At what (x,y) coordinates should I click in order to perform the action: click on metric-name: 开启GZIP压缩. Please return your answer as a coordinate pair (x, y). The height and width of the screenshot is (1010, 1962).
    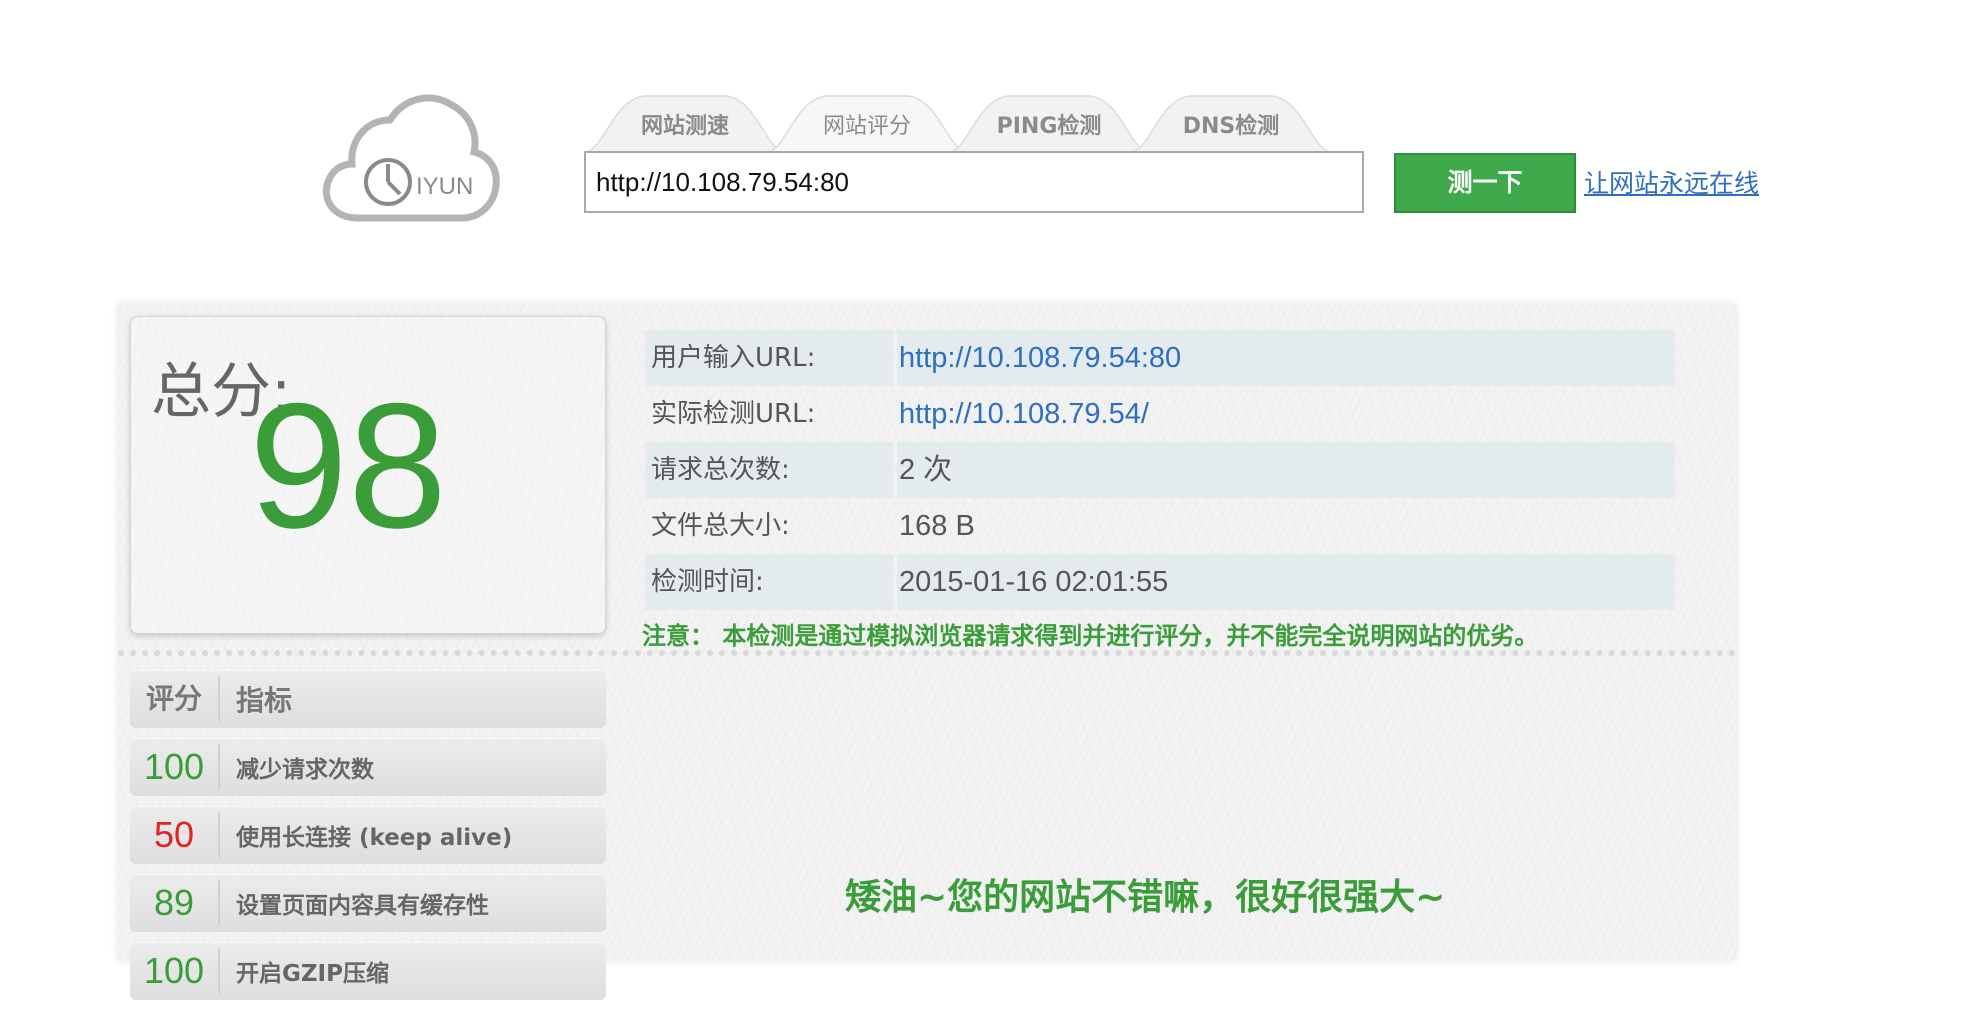
    Looking at the image, I should click on (312, 974).